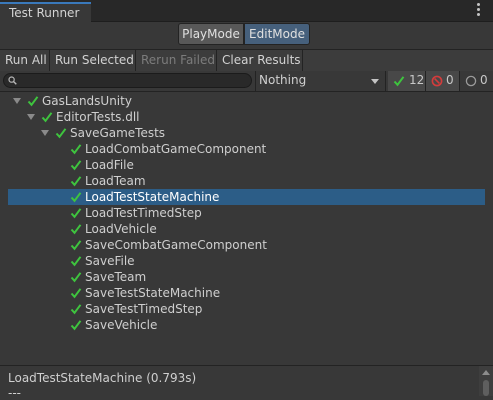  I want to click on scroll-up-icon, so click(486, 372).